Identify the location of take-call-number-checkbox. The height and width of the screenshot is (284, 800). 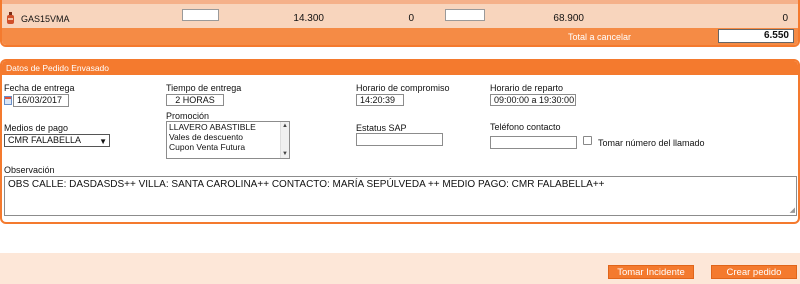
(587, 140).